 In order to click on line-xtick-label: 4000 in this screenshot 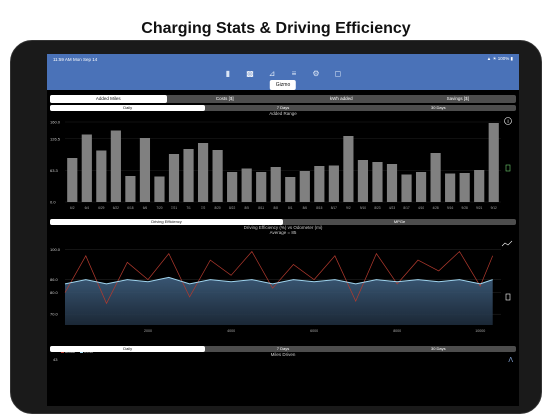, I will do `click(231, 331)`.